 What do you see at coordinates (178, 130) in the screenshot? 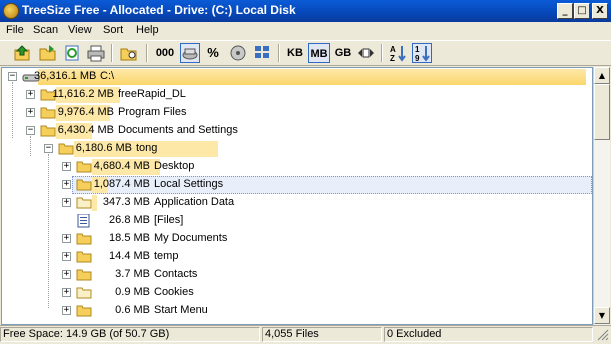
I see `folder-name: Documents and Settings` at bounding box center [178, 130].